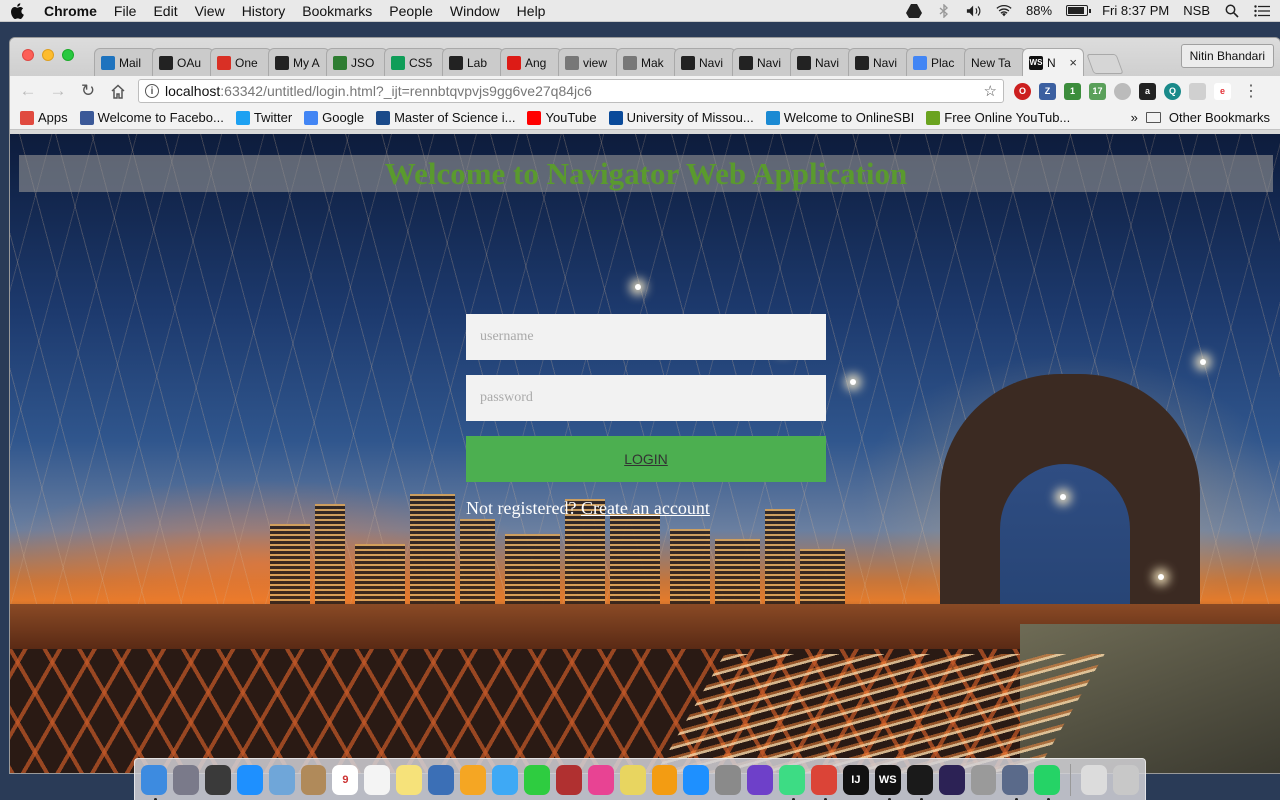 The width and height of the screenshot is (1280, 800). I want to click on trash-icon, so click(1126, 779).